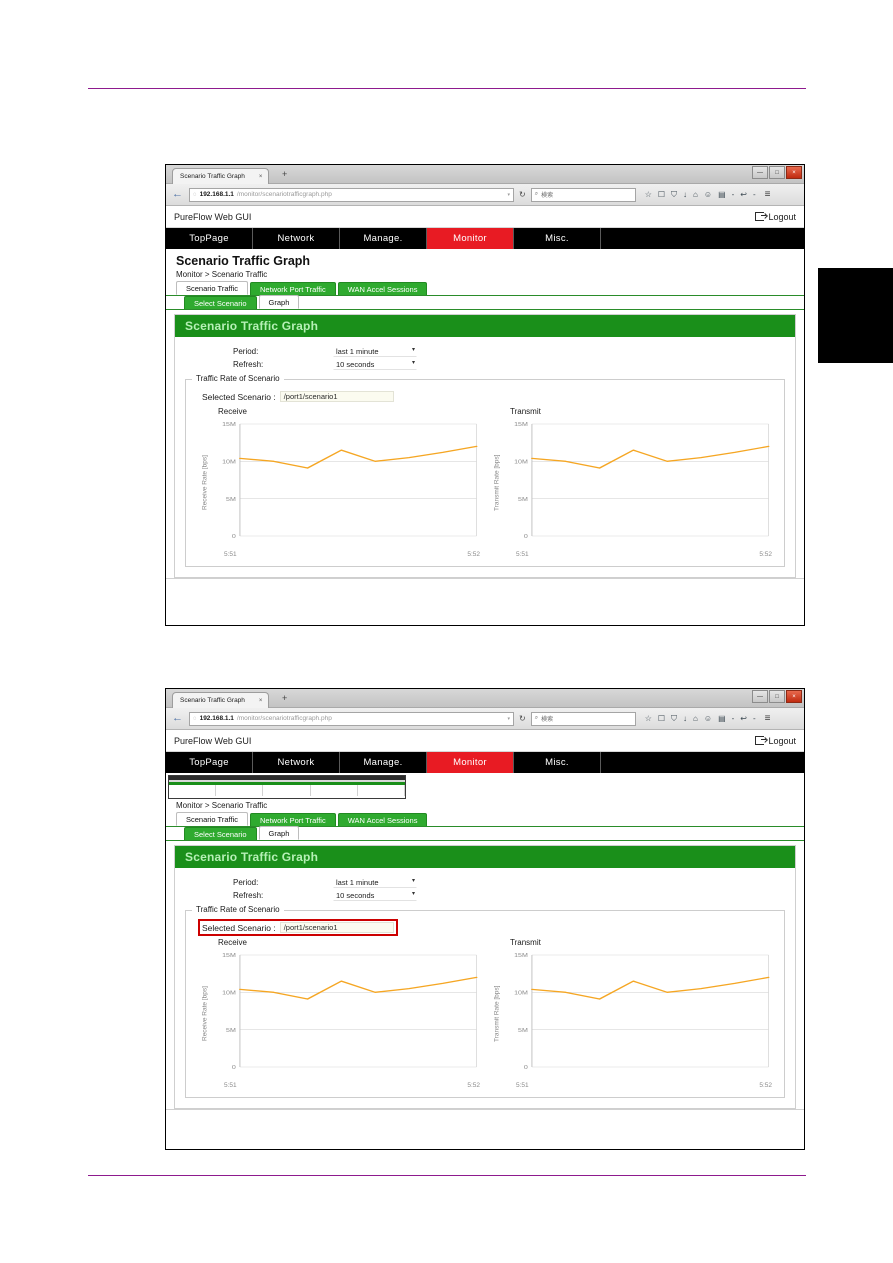 The image size is (893, 1263). I want to click on browser-titlebar-2: Scenario Traffic Graph × + — □ ×, so click(485, 698).